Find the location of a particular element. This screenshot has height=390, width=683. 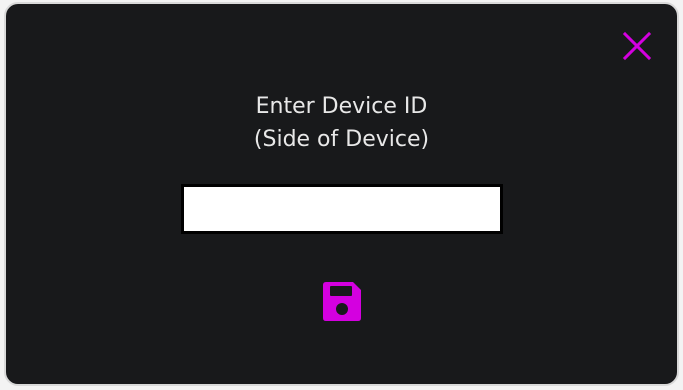

dialog-title-line-2: (Side of Device) is located at coordinates (341, 139).